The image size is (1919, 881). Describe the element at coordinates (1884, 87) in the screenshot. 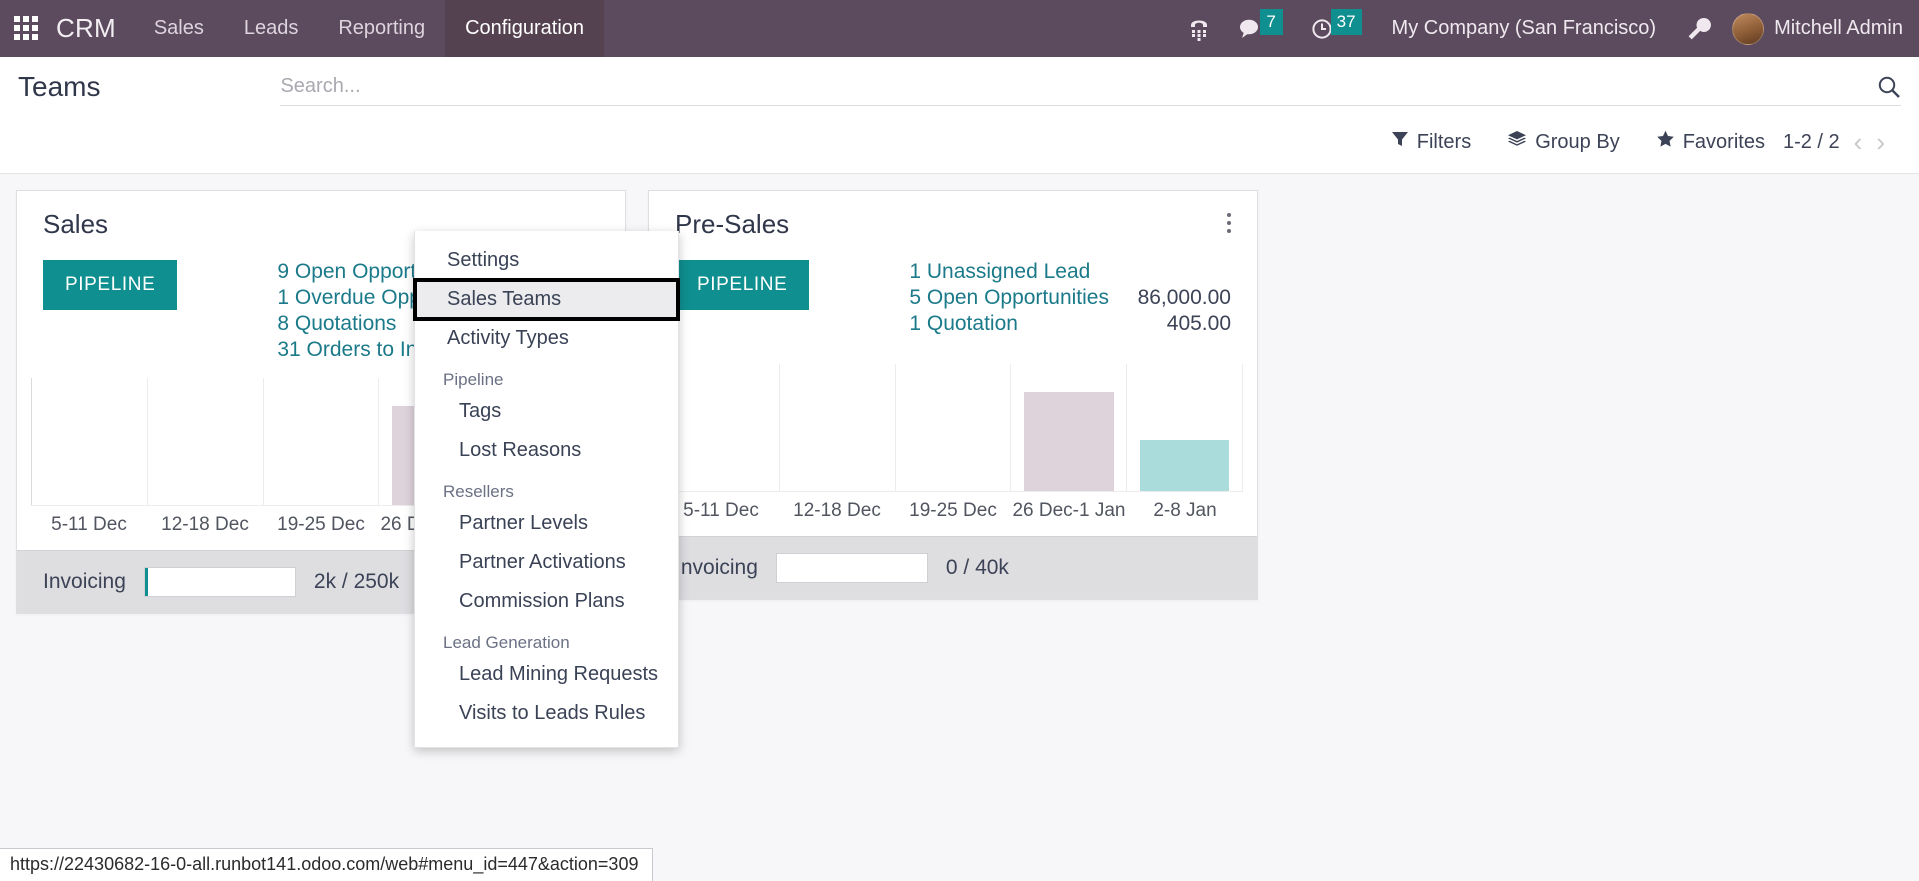

I see `search-icon` at that location.